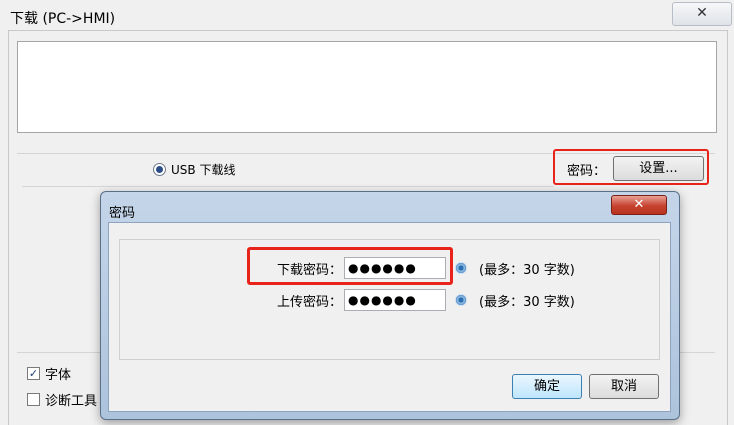 This screenshot has width=734, height=425. I want to click on ok-button: 确定, so click(547, 386).